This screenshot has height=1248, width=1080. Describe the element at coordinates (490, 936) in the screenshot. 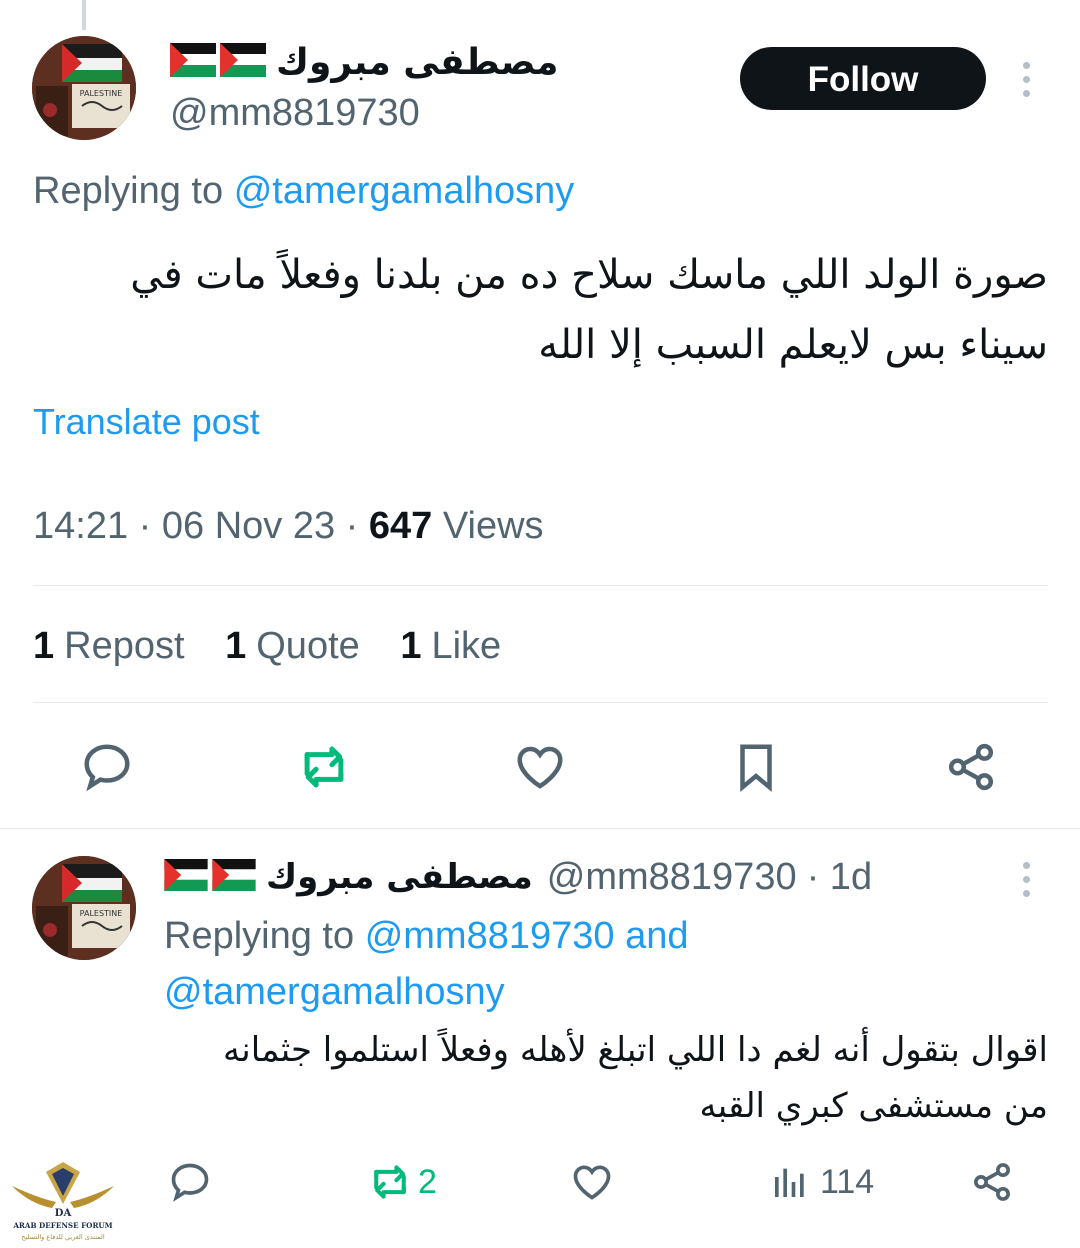

I see `reply-to-link: @mm8819730` at that location.